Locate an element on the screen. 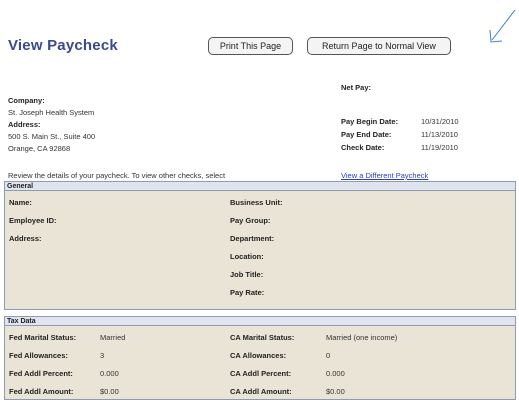 This screenshot has width=519, height=416. location-label: Location: is located at coordinates (247, 256).